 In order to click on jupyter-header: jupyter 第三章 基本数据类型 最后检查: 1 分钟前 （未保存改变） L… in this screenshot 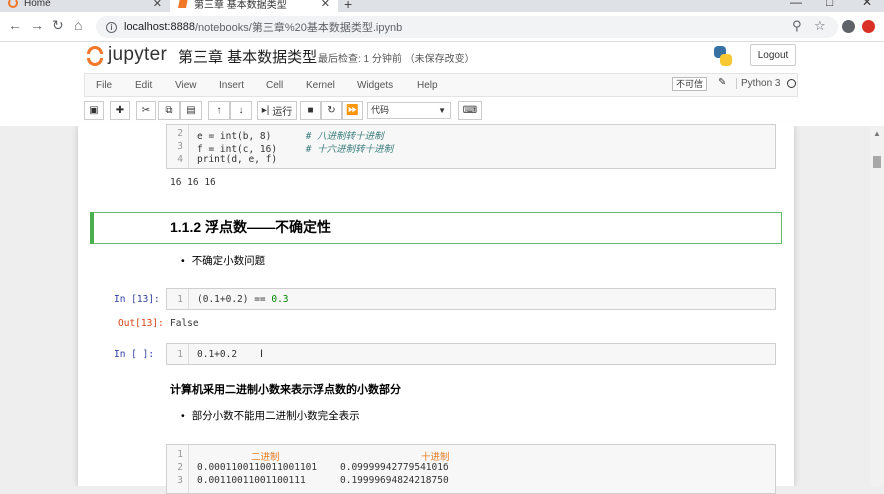, I will do `click(442, 56)`.